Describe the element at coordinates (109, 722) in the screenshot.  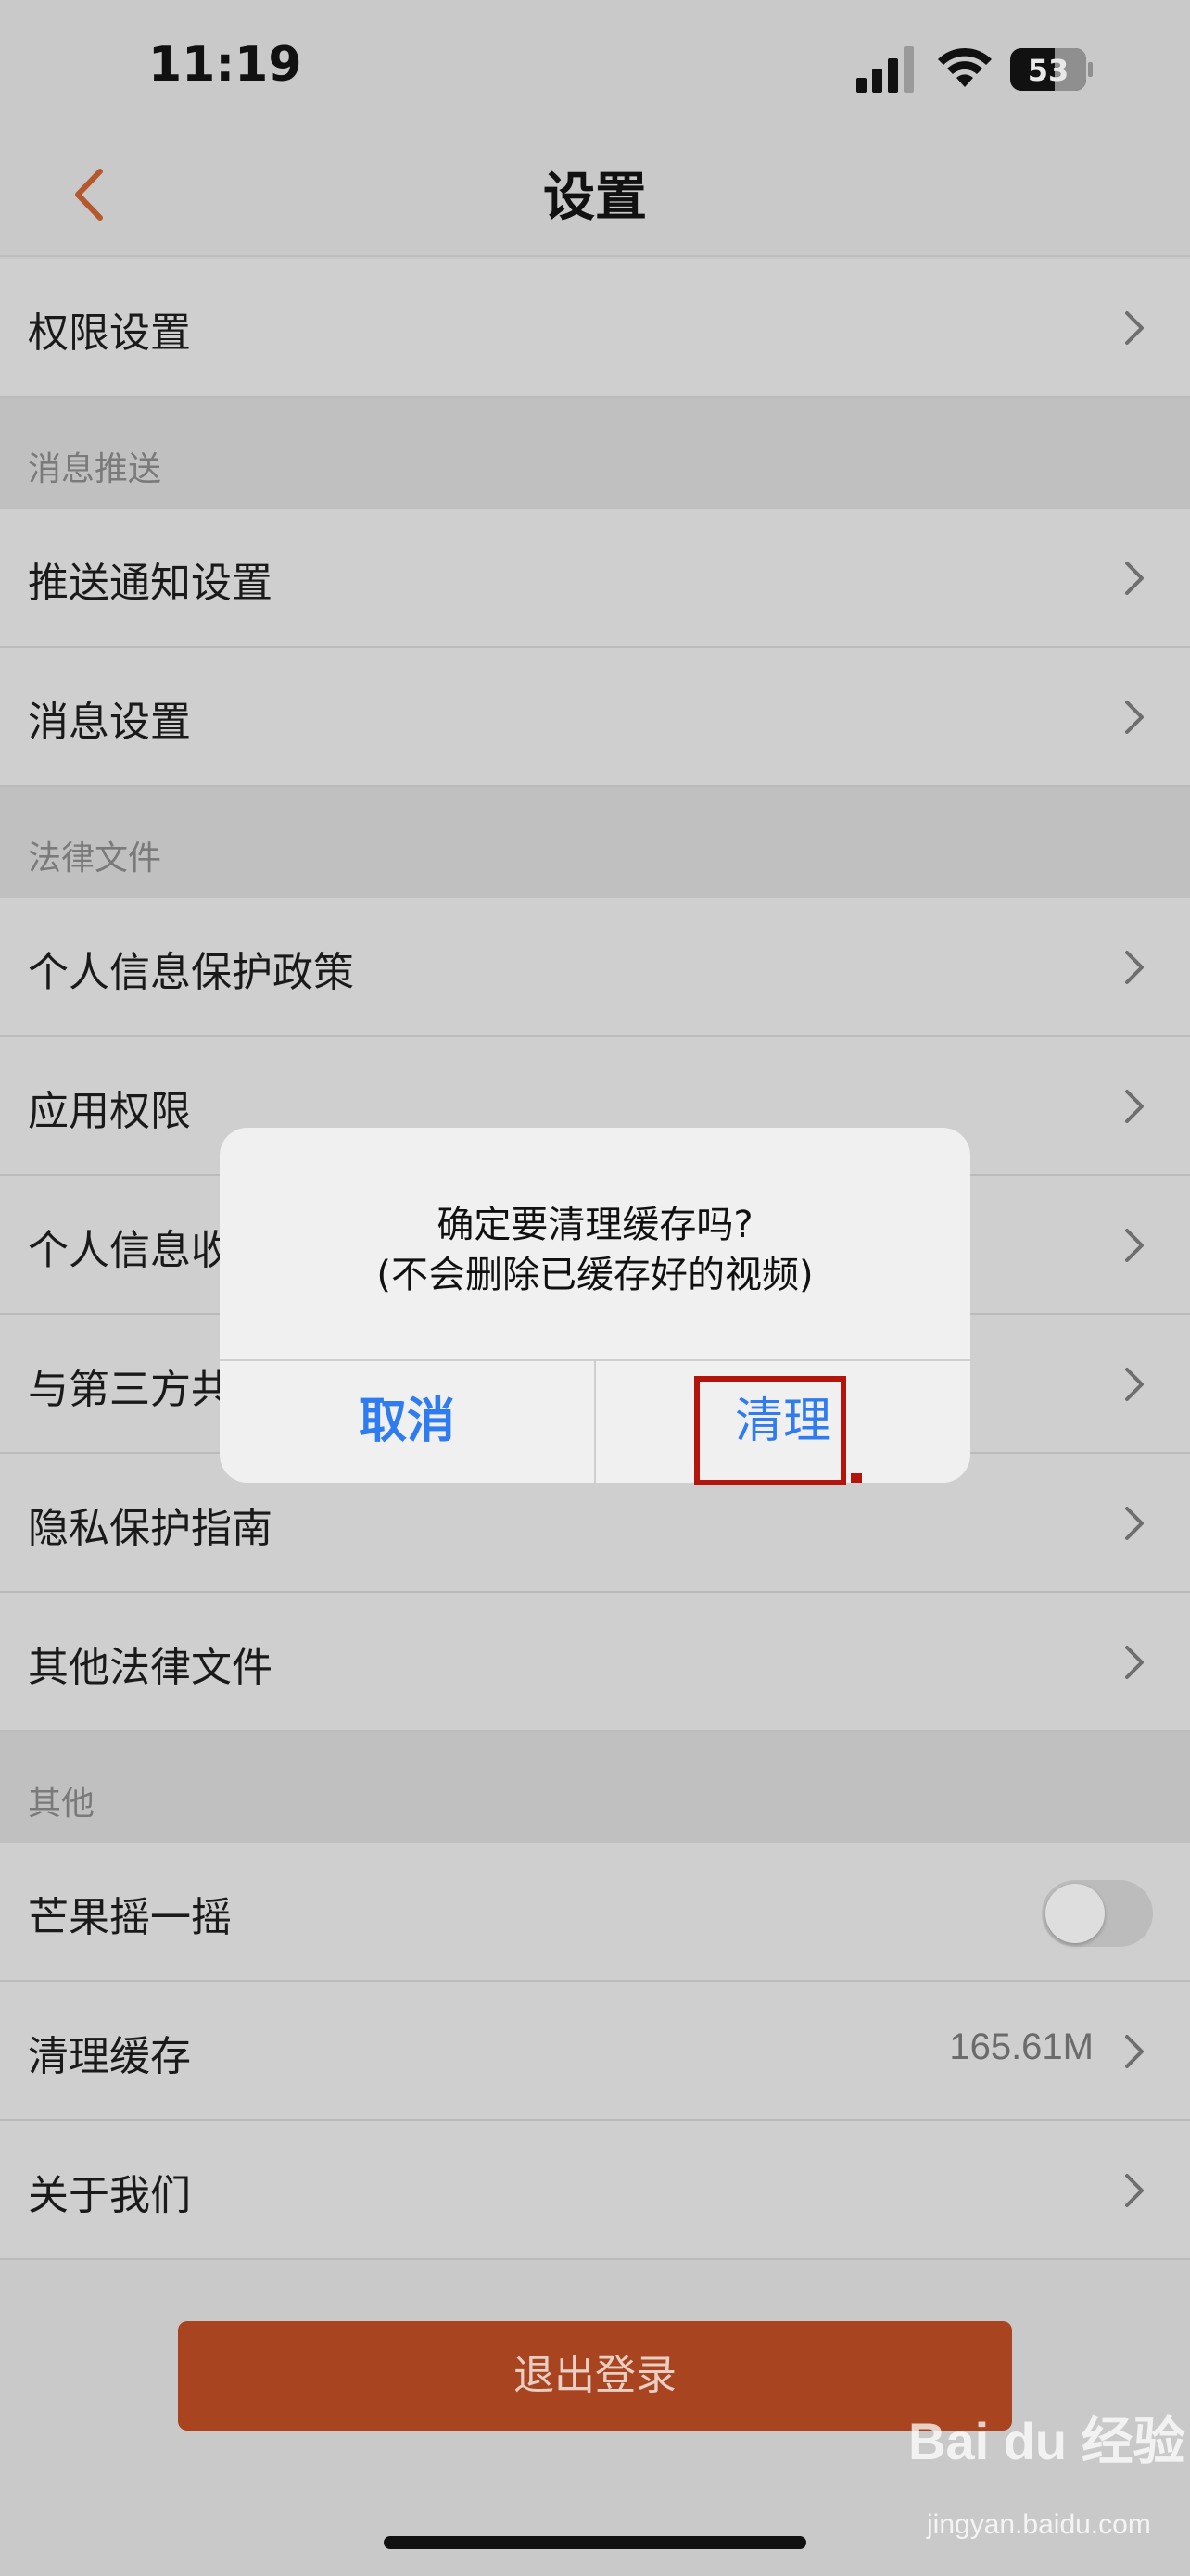
I see `row-label: 消息设置` at that location.